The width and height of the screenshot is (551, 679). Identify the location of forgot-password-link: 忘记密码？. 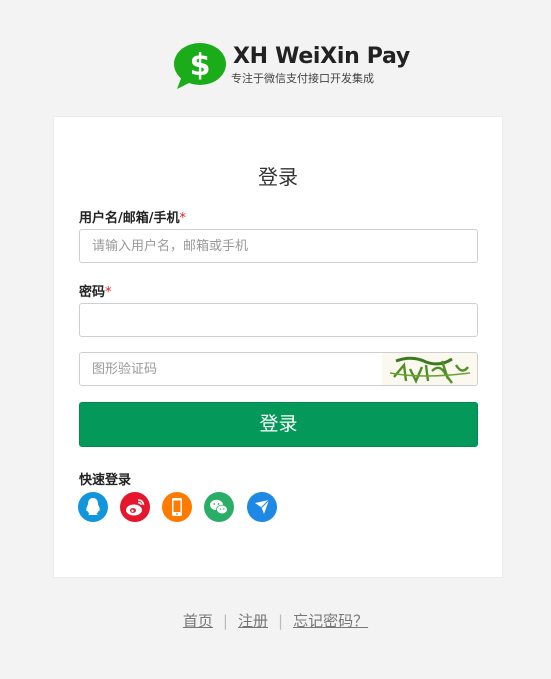
(330, 621).